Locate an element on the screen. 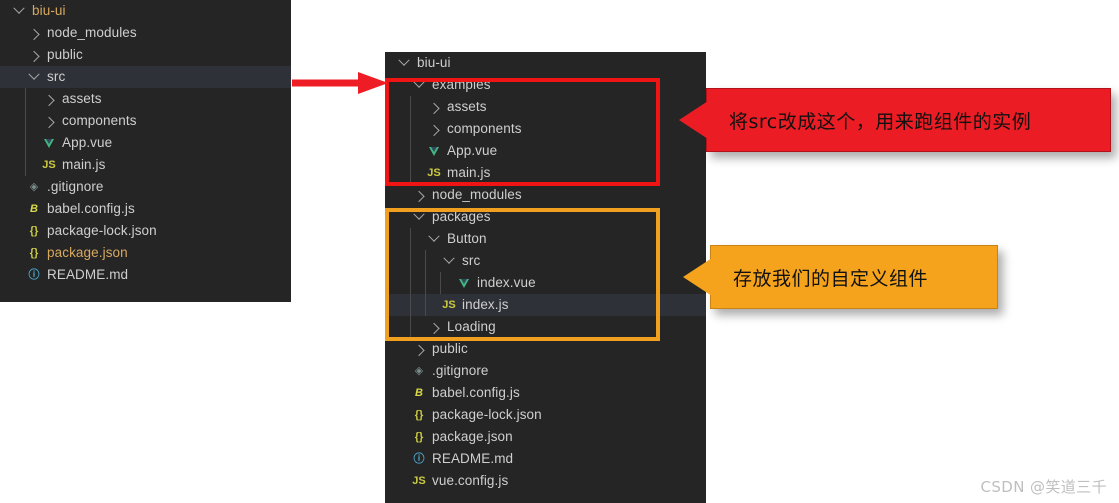  tree-row-label: babel.config.js is located at coordinates (476, 392).